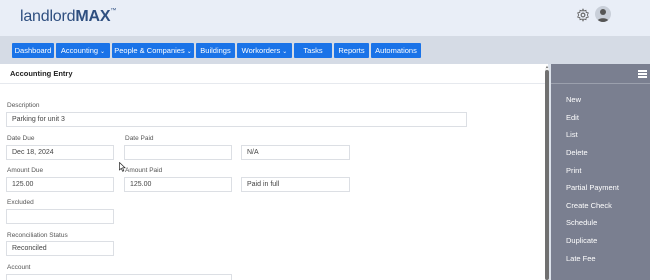 Image resolution: width=650 pixels, height=280 pixels. Describe the element at coordinates (25, 170) in the screenshot. I see `amount-due-label: Amount Due` at that location.